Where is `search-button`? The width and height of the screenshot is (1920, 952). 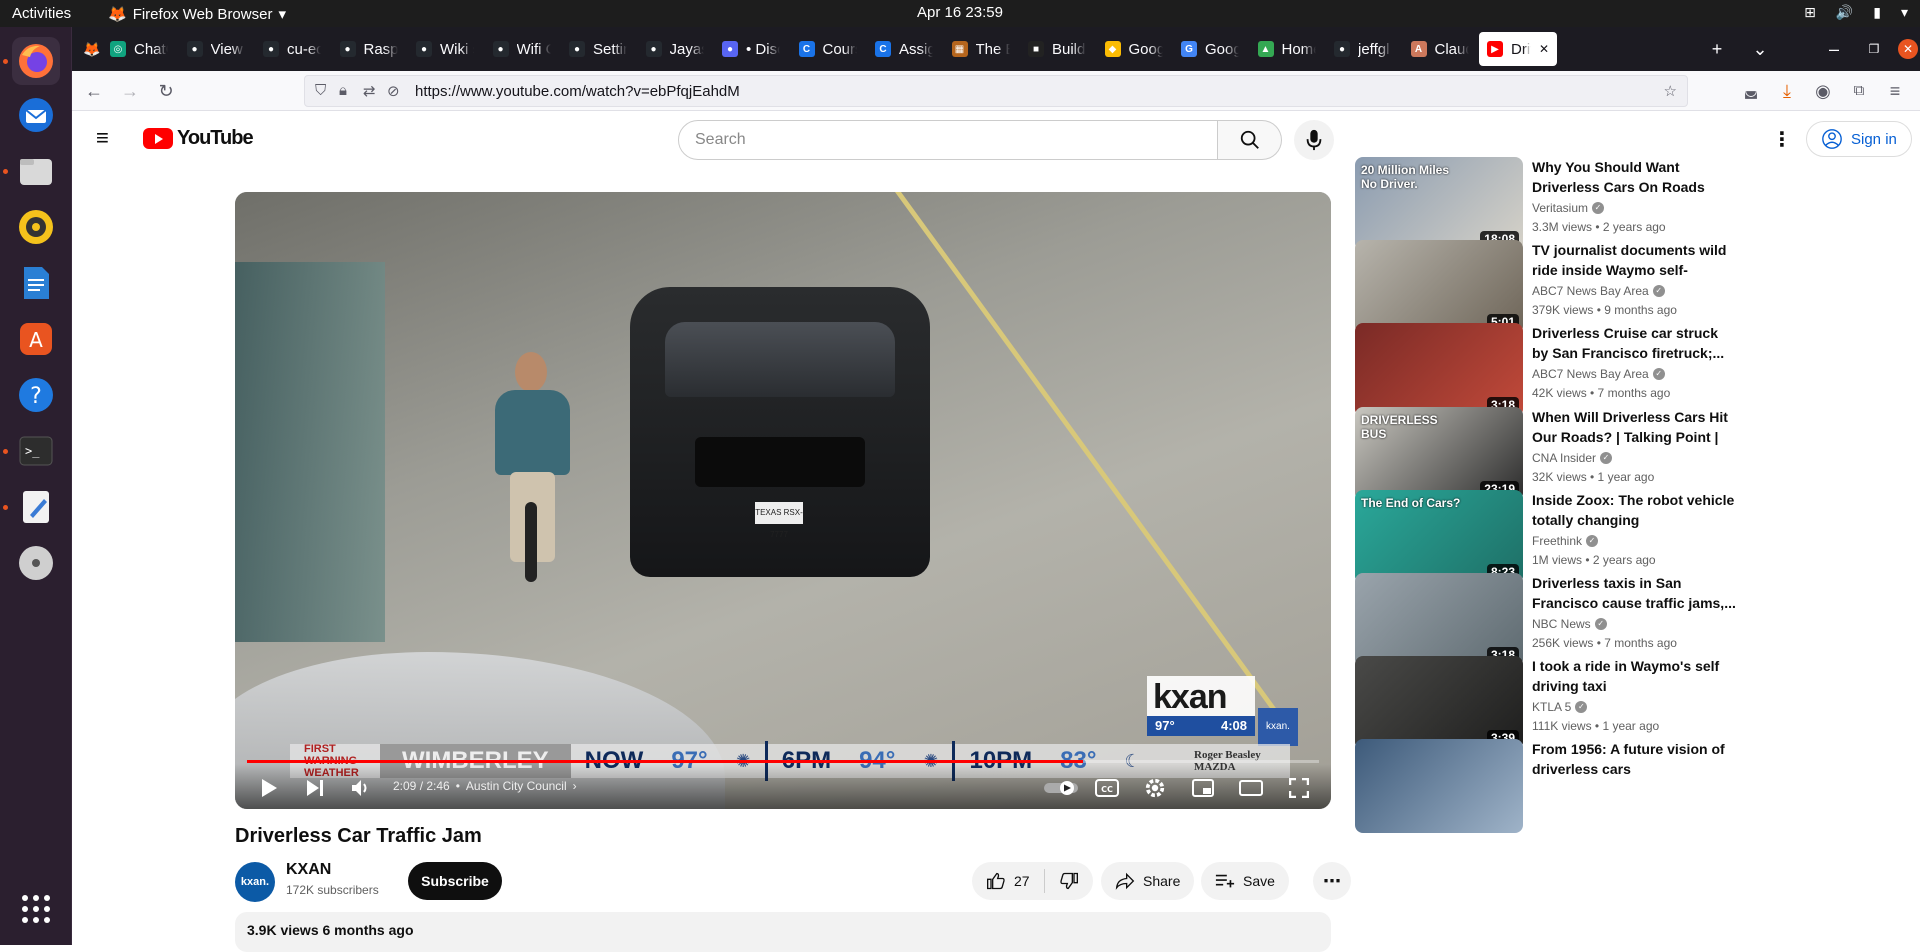
search-button is located at coordinates (1250, 140).